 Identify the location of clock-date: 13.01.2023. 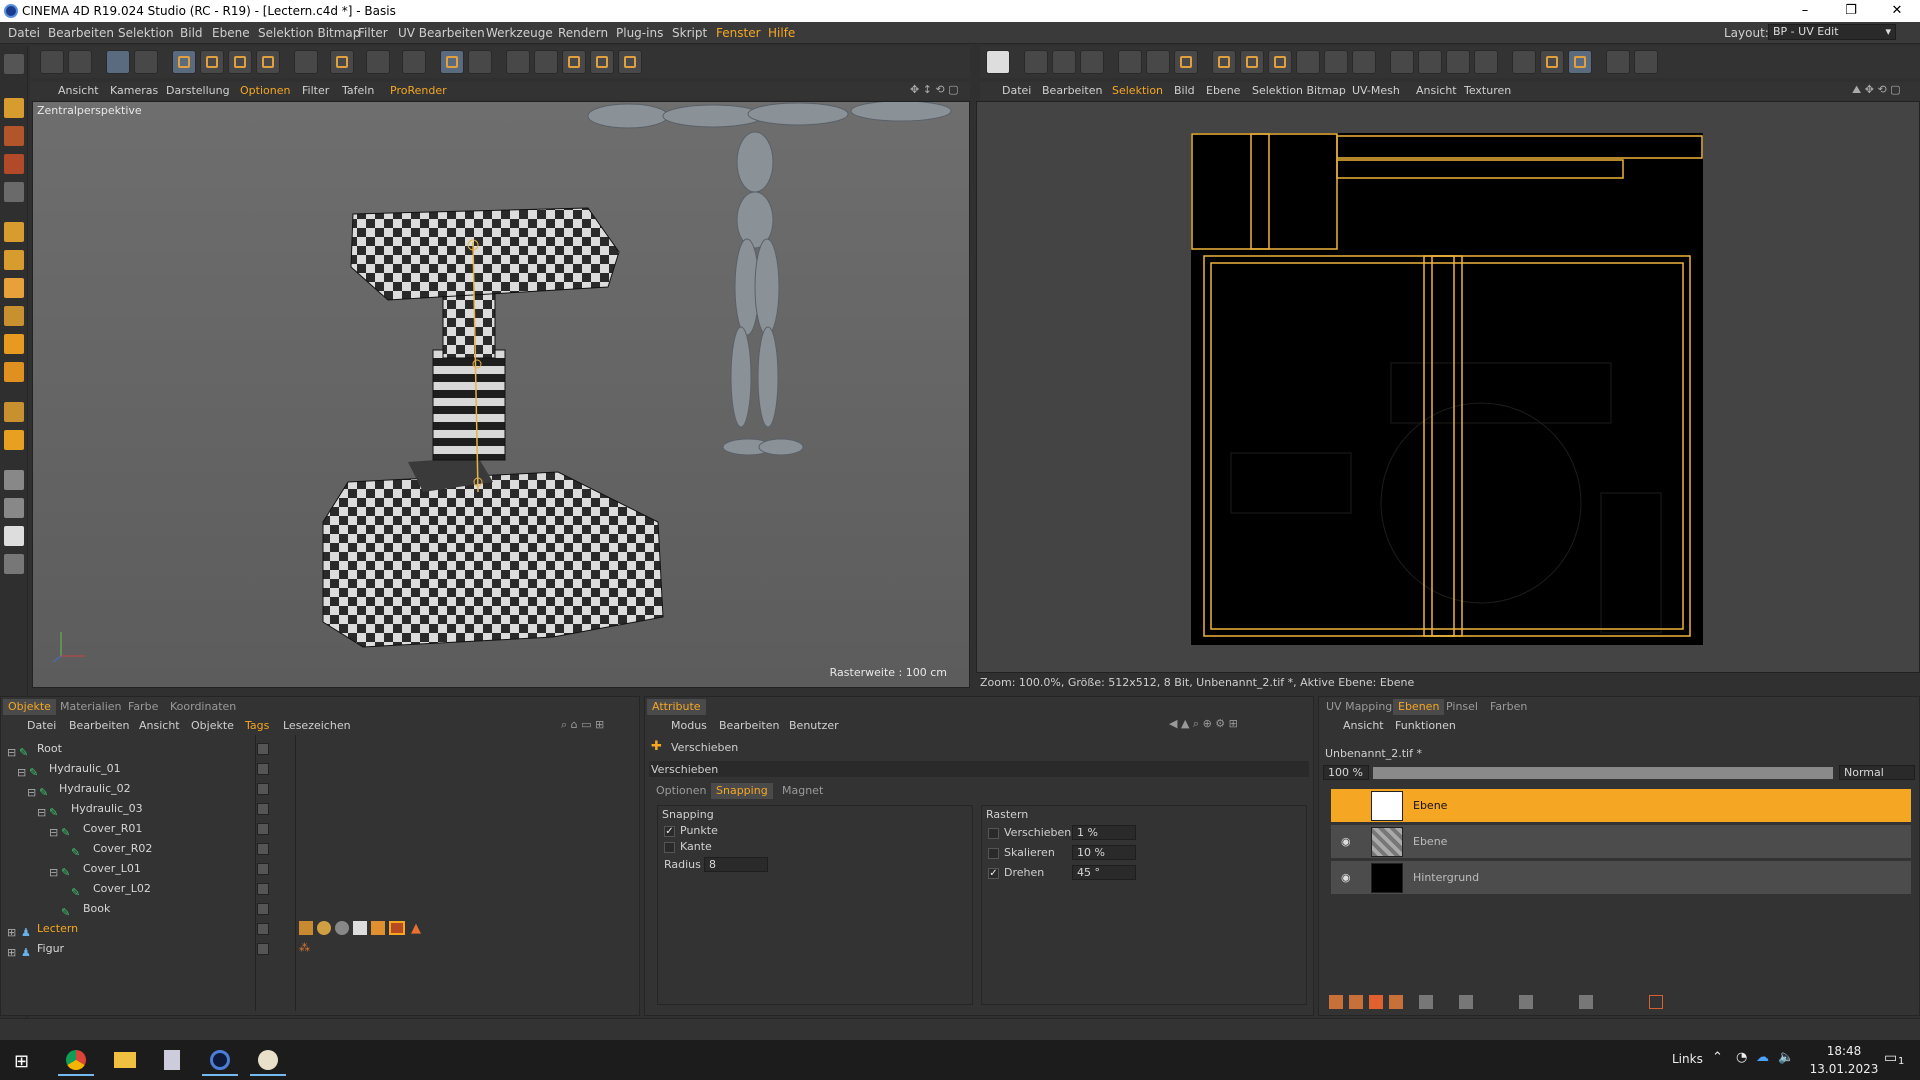
(1844, 1069).